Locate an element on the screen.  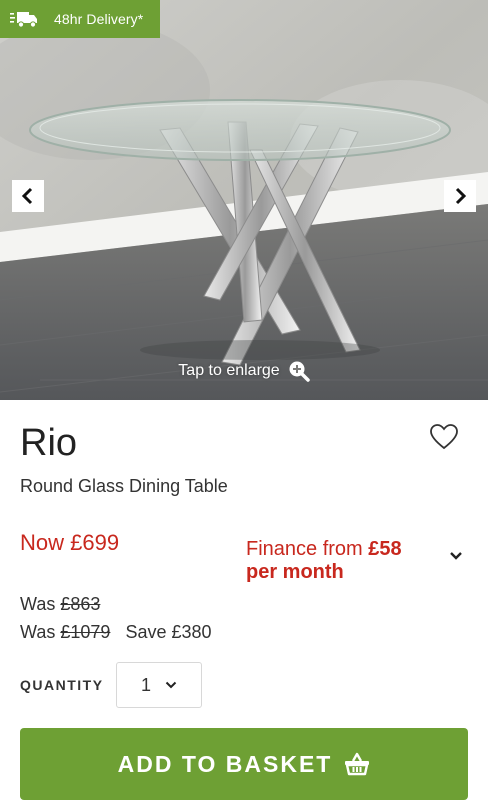
finance-line-1: Finance from £58 is located at coordinates (324, 549).